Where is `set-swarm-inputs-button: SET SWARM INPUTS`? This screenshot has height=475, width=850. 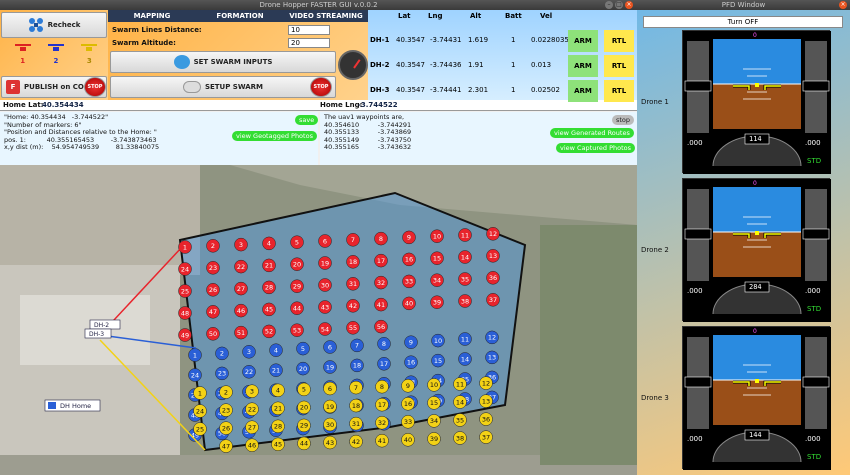 set-swarm-inputs-button: SET SWARM INPUTS is located at coordinates (223, 62).